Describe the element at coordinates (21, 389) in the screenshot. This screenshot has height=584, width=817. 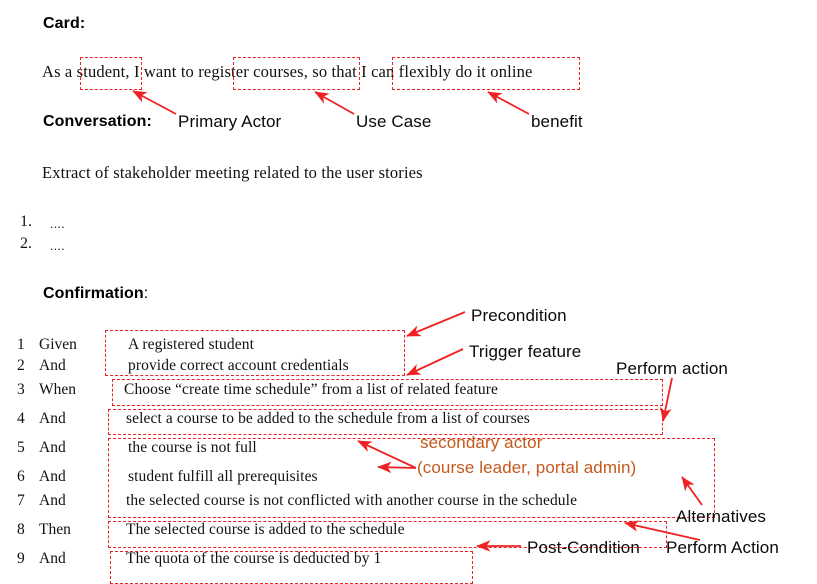
I see `row-number: 3` at that location.